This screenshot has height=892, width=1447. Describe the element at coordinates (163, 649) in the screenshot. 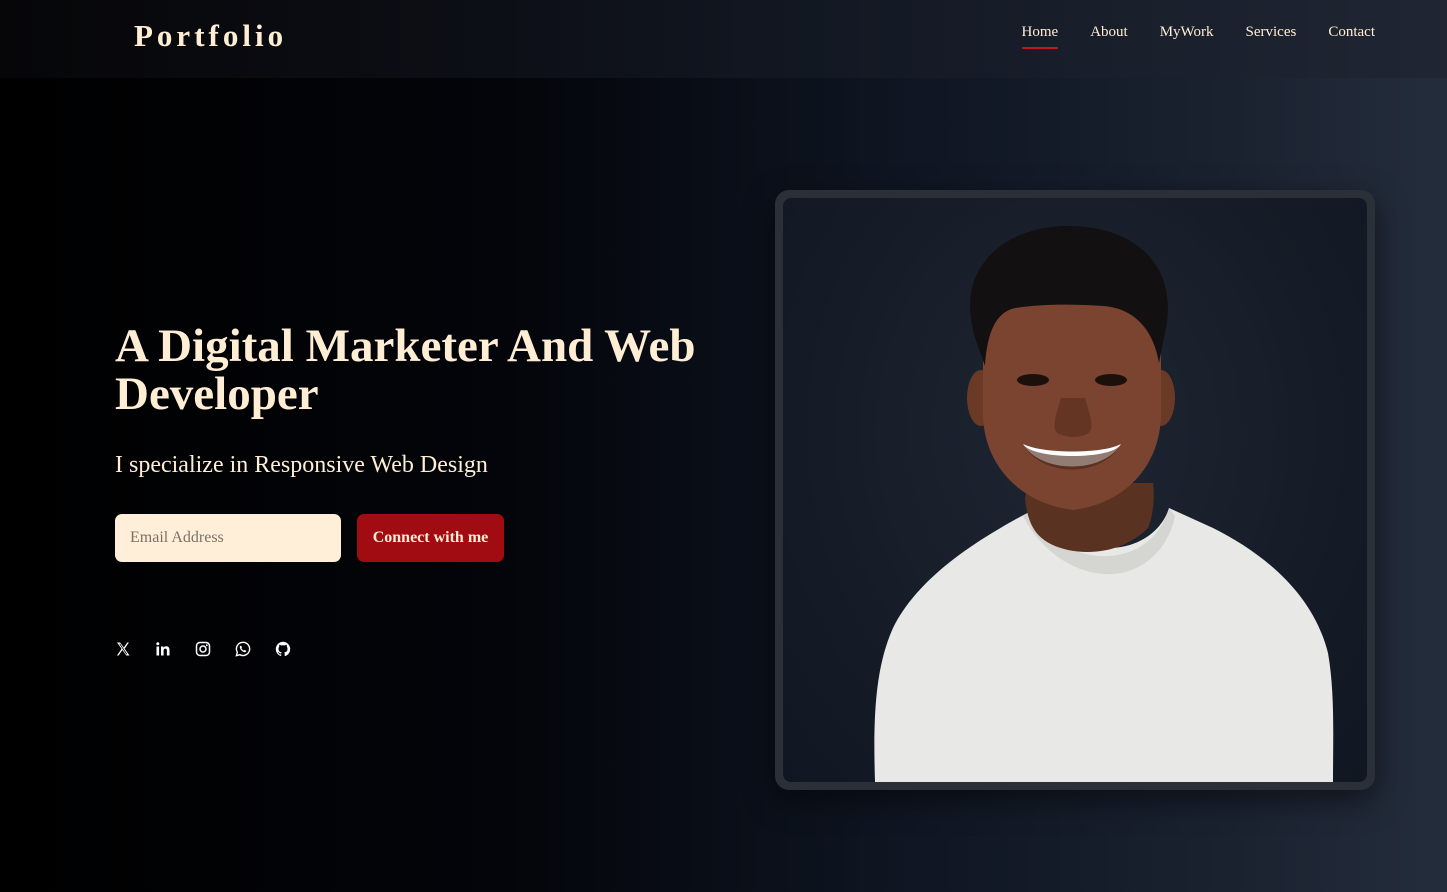

I see `linkedin-icon` at that location.